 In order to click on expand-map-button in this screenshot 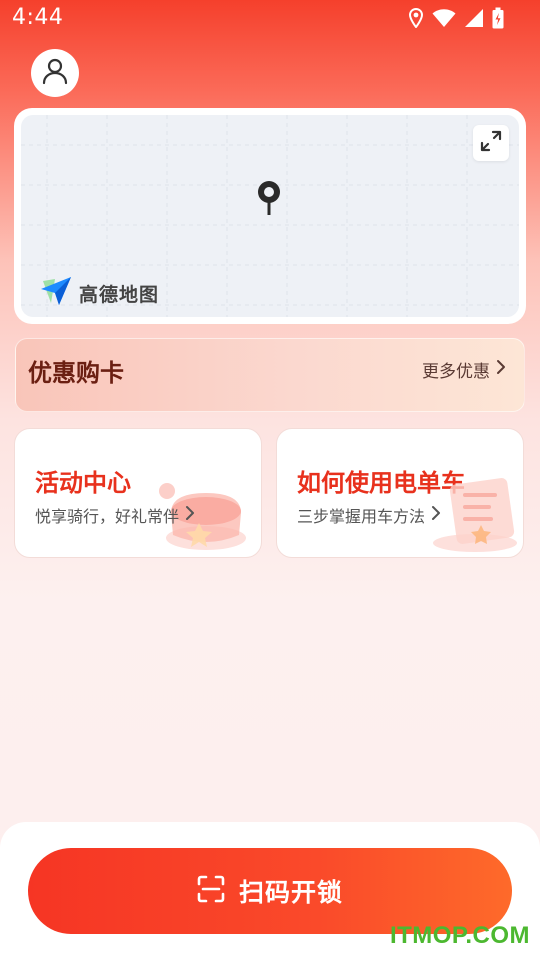, I will do `click(491, 143)`.